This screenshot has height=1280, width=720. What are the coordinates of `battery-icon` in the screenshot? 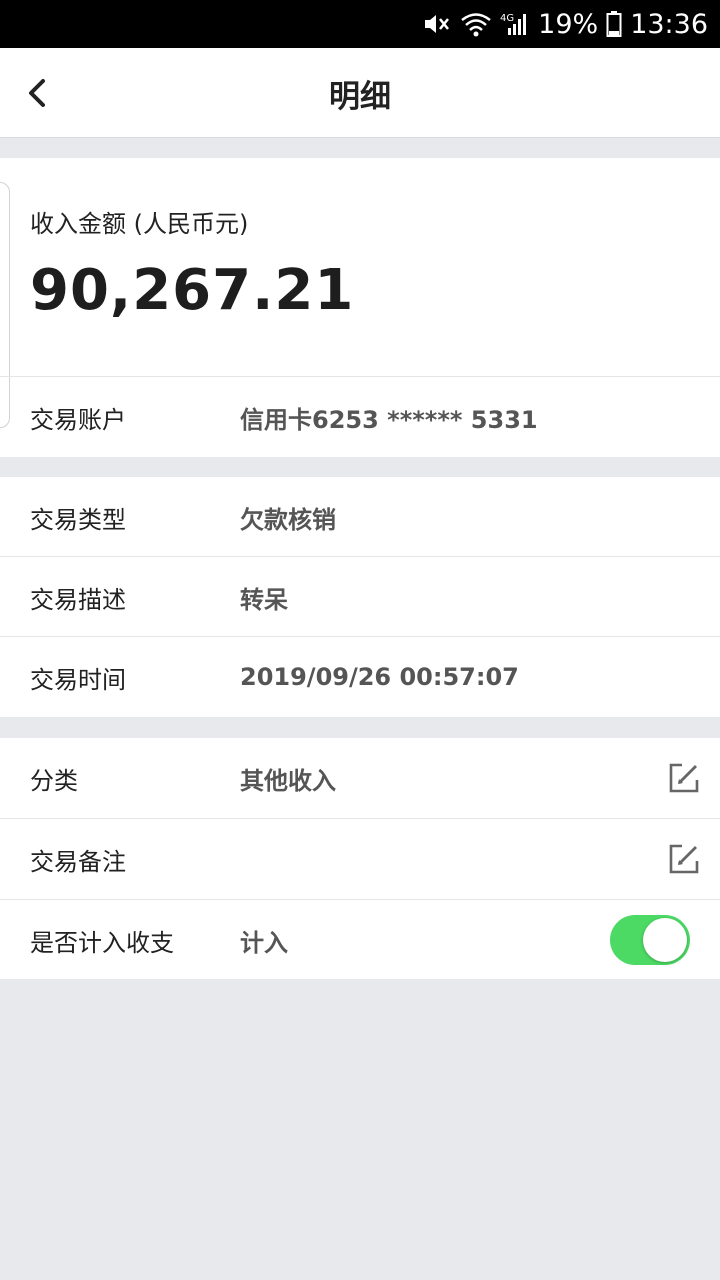 It's located at (614, 24).